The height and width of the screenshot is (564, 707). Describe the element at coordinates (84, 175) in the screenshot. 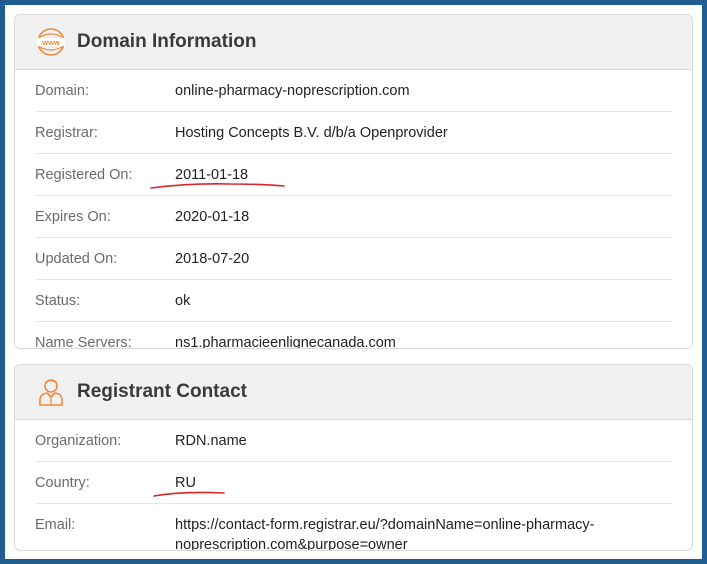

I see `row-label: Registered On:` at that location.